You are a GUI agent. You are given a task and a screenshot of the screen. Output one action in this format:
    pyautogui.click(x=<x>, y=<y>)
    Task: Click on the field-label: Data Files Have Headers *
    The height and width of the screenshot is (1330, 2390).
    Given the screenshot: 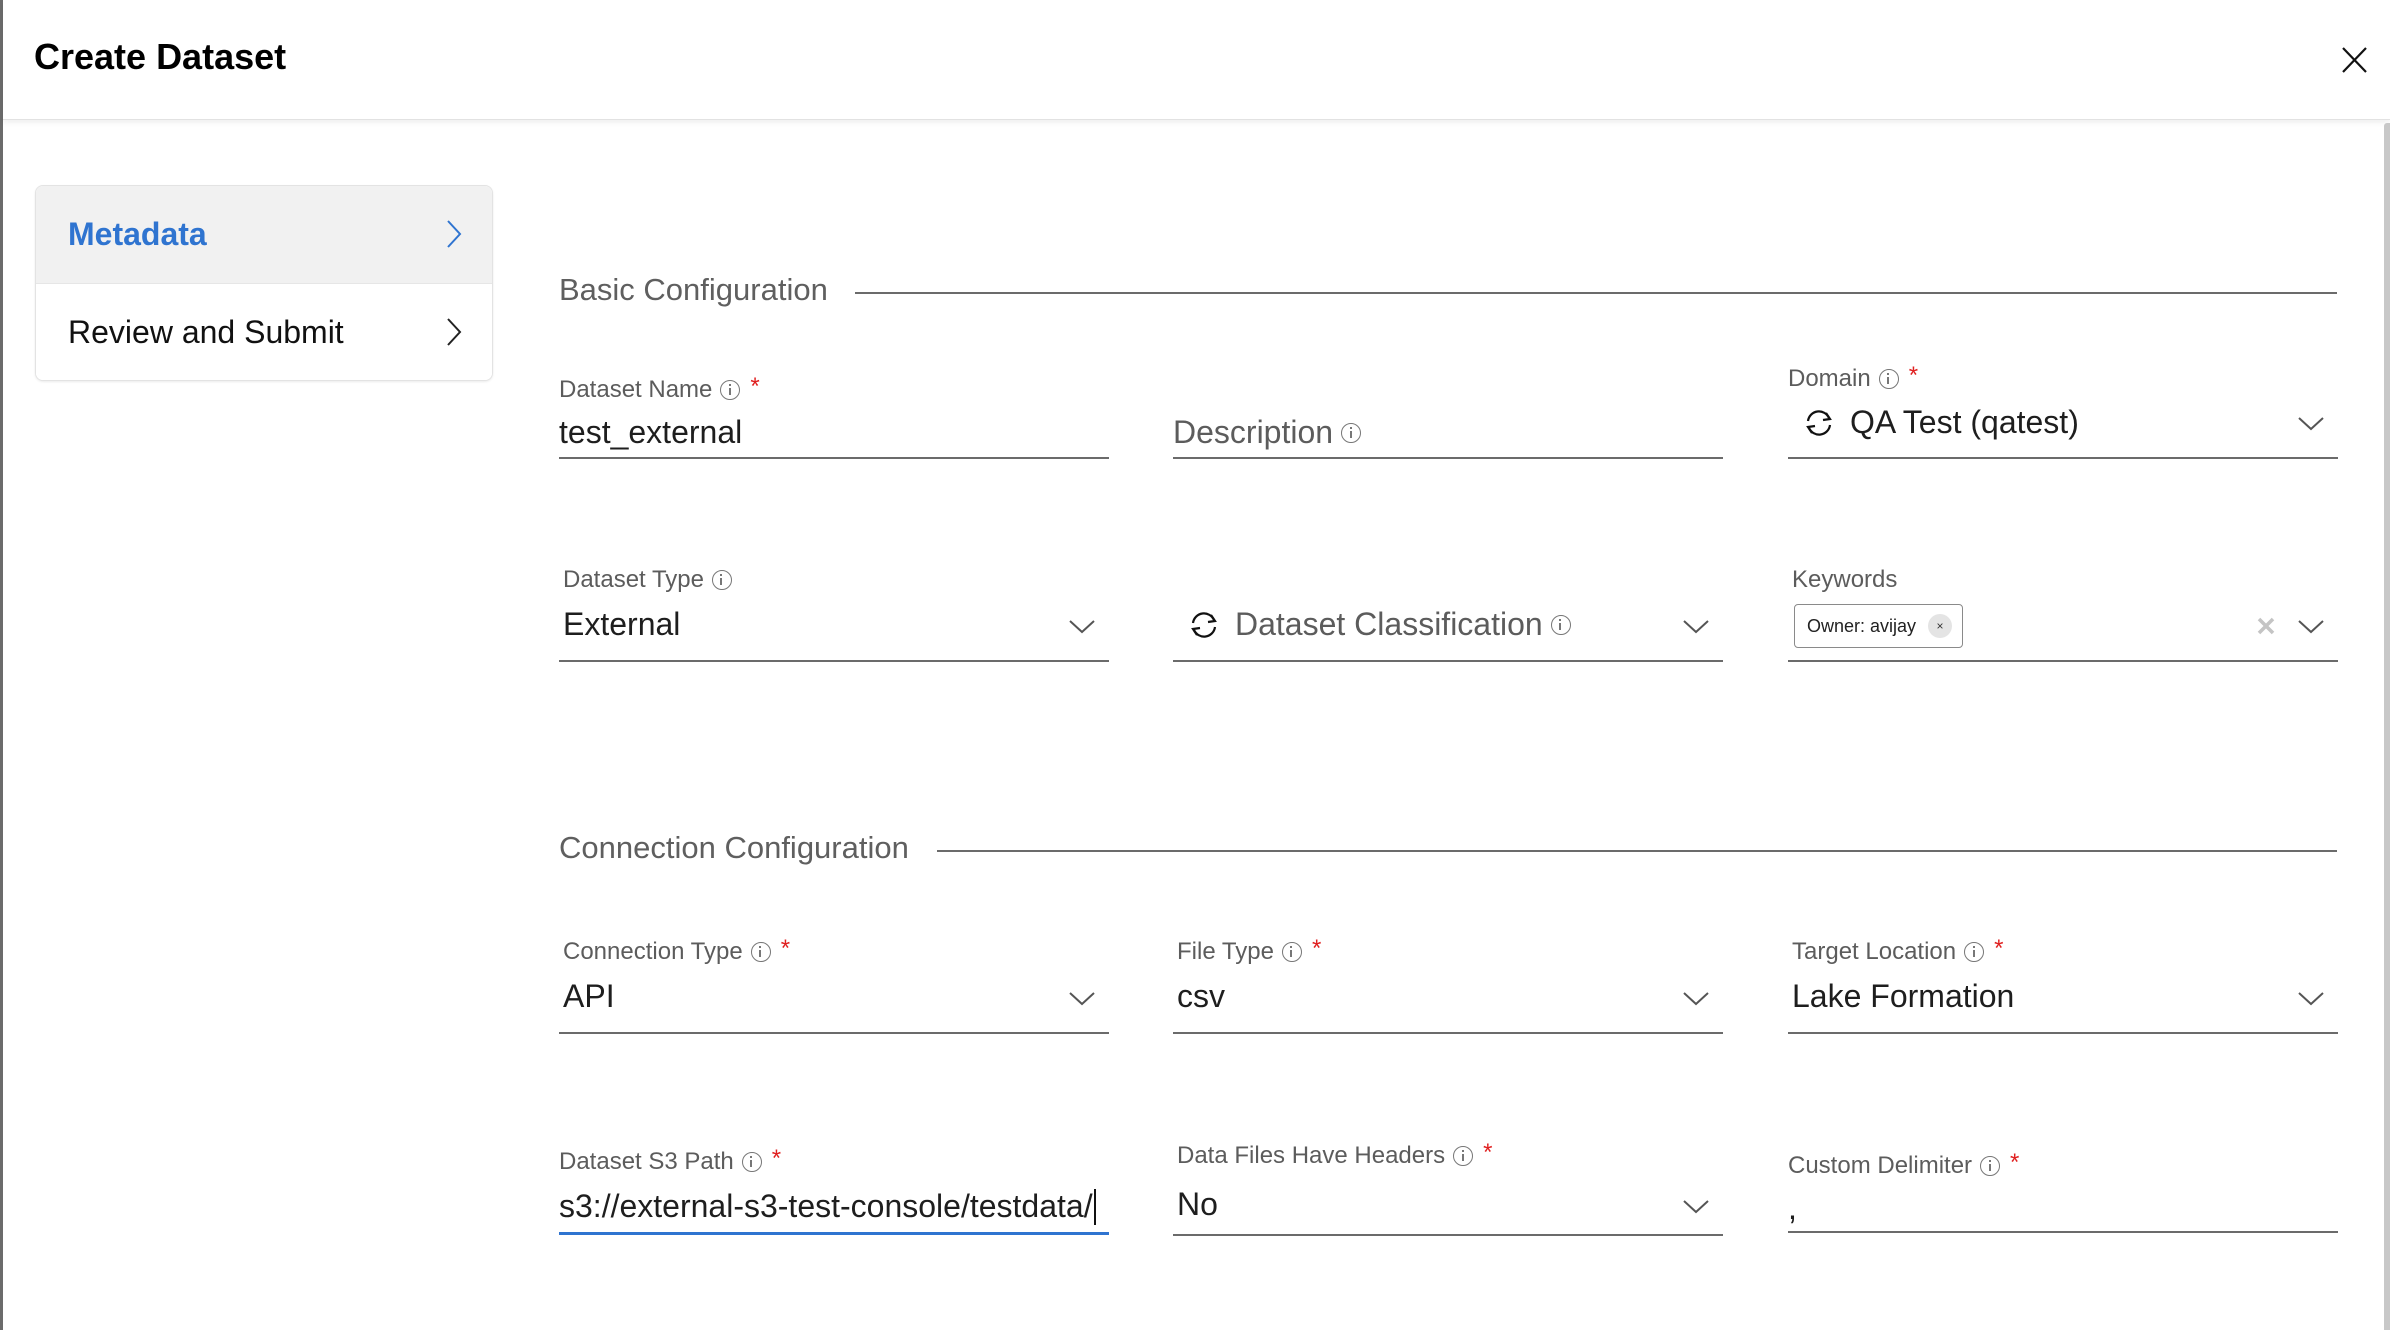 What is the action you would take?
    pyautogui.click(x=1335, y=1154)
    